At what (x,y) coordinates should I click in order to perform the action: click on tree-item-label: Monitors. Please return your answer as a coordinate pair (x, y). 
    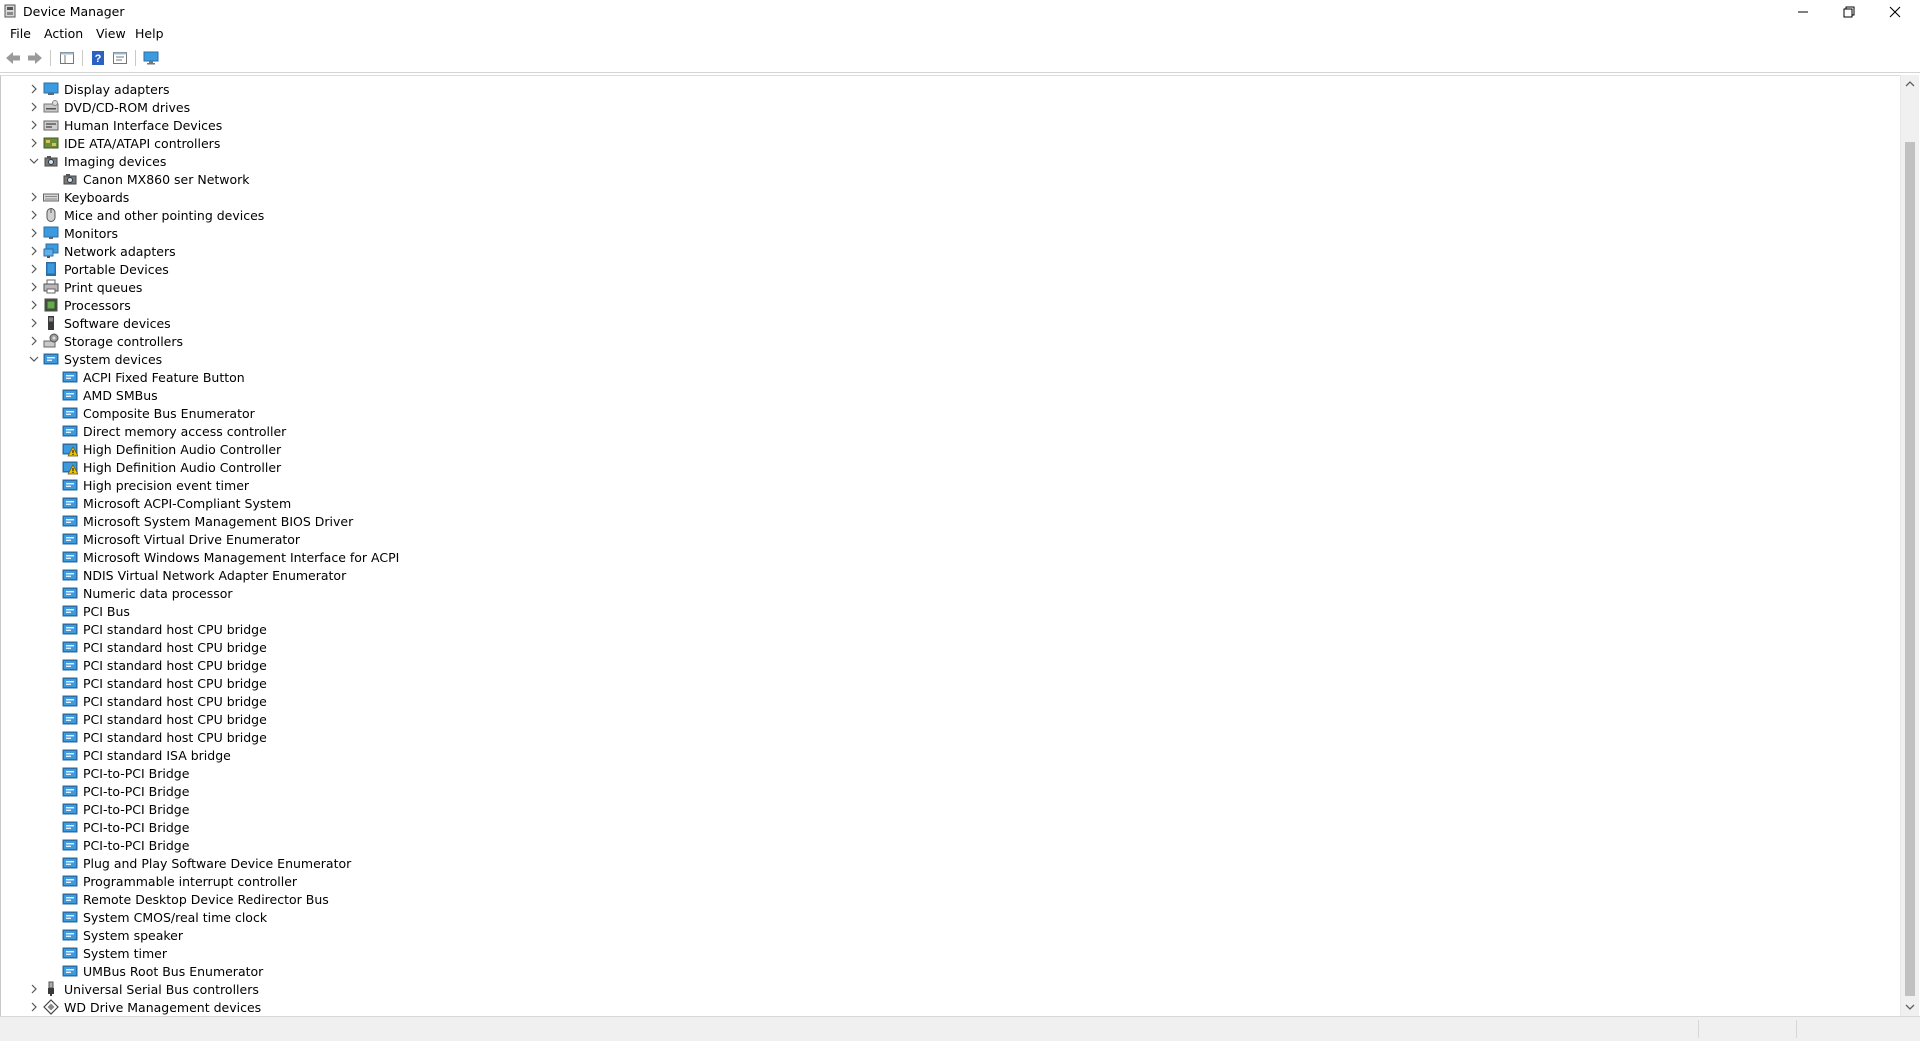
    Looking at the image, I should click on (91, 233).